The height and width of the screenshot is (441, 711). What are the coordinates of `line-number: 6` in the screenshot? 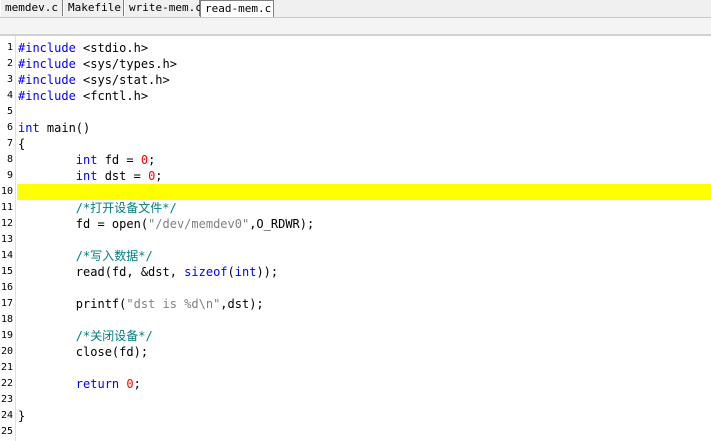 It's located at (9, 127).